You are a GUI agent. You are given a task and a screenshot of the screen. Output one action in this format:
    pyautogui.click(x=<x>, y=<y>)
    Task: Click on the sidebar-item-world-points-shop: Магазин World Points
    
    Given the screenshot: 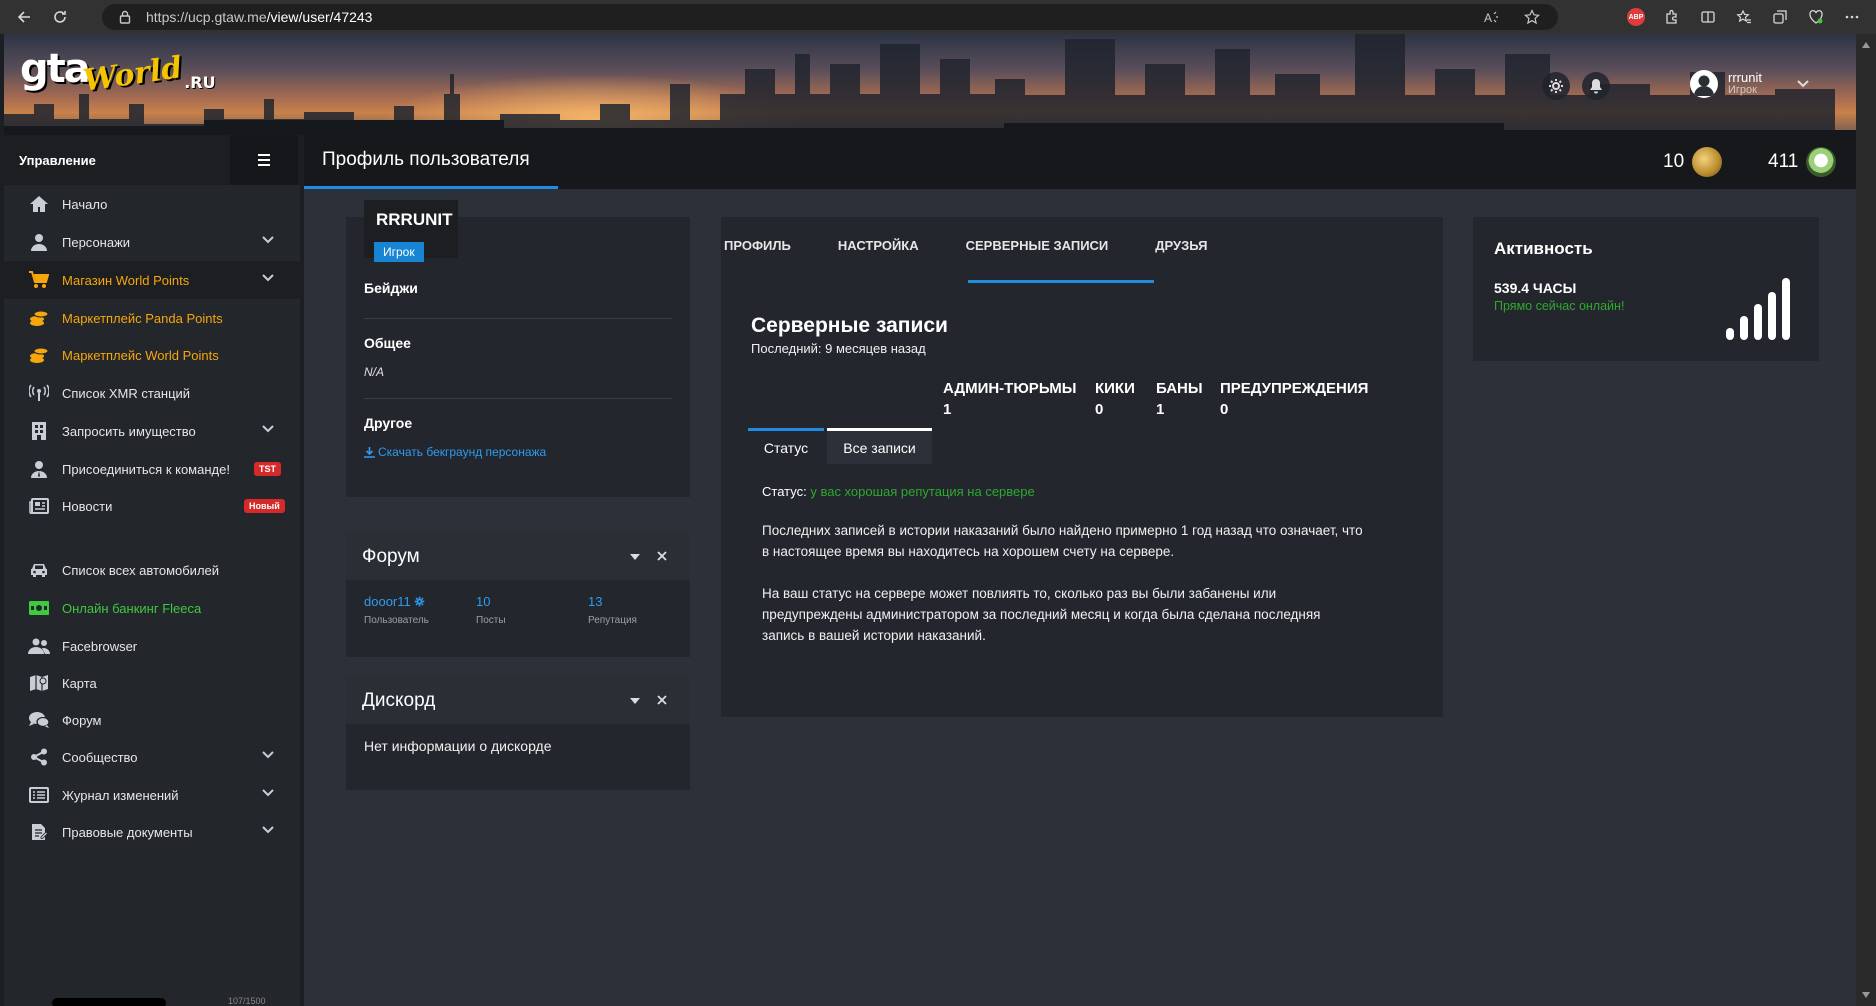 What is the action you would take?
    pyautogui.click(x=152, y=280)
    